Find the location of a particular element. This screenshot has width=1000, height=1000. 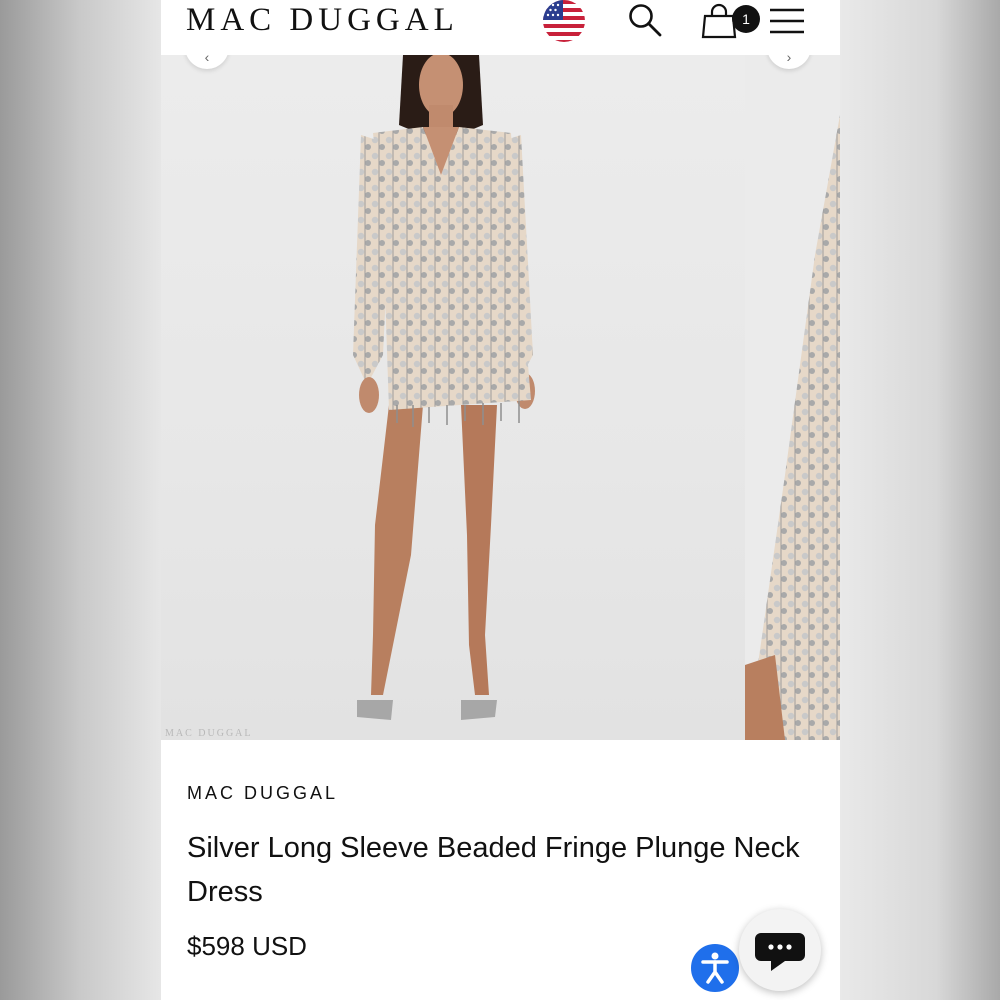

search-icon is located at coordinates (645, 20).